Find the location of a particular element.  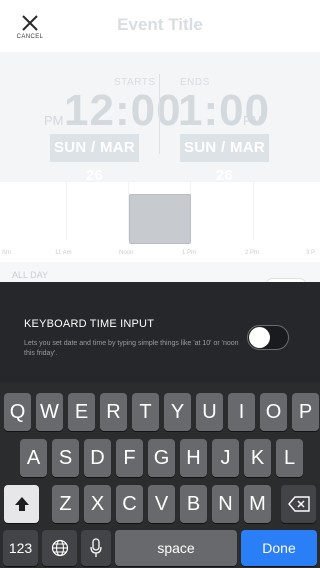

end-ampm: PM is located at coordinates (253, 120).